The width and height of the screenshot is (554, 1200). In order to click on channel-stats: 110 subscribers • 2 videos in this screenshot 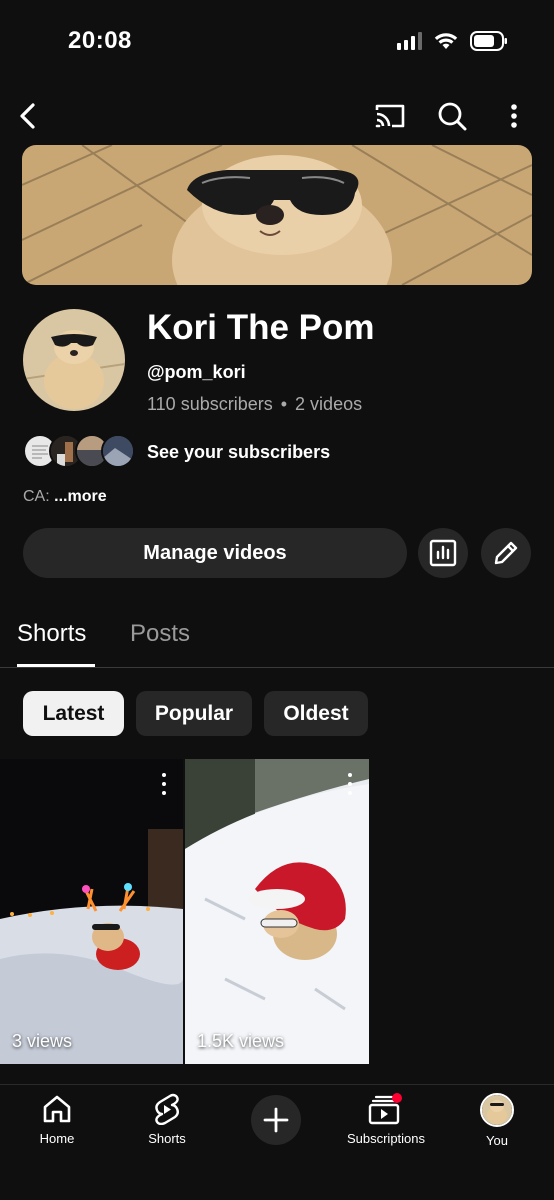, I will do `click(254, 404)`.